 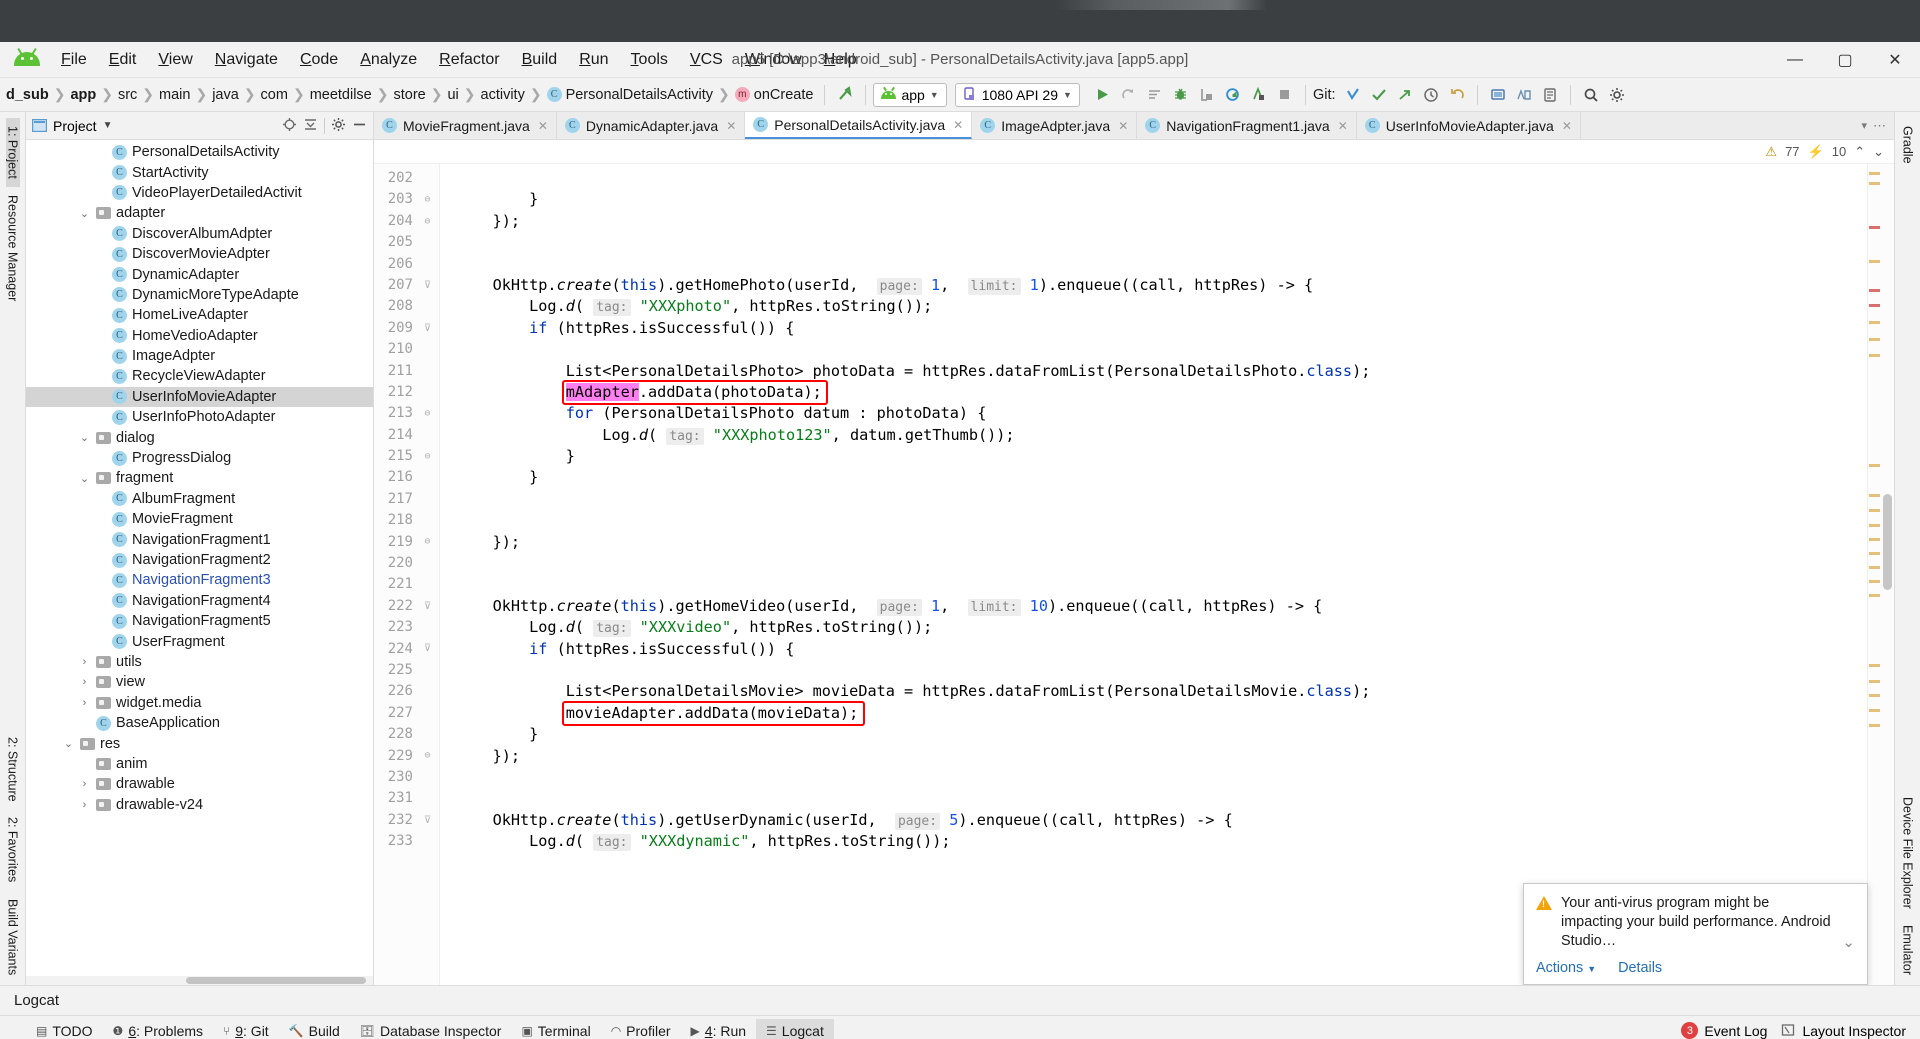 What do you see at coordinates (795, 1028) in the screenshot?
I see `tool-button-logcat: ☰ Logcat` at bounding box center [795, 1028].